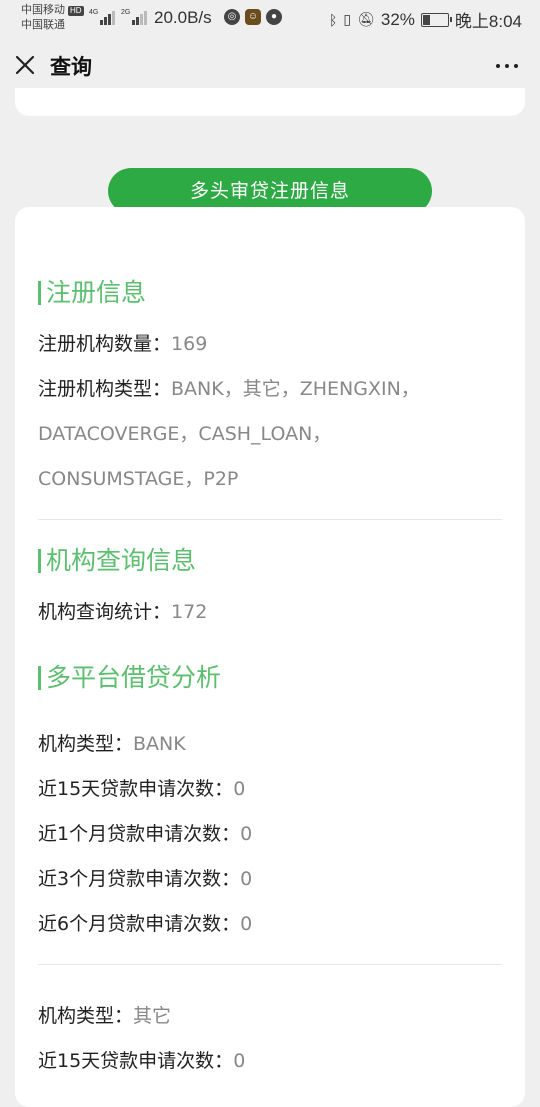 The height and width of the screenshot is (1107, 540). I want to click on battery-icon, so click(436, 19).